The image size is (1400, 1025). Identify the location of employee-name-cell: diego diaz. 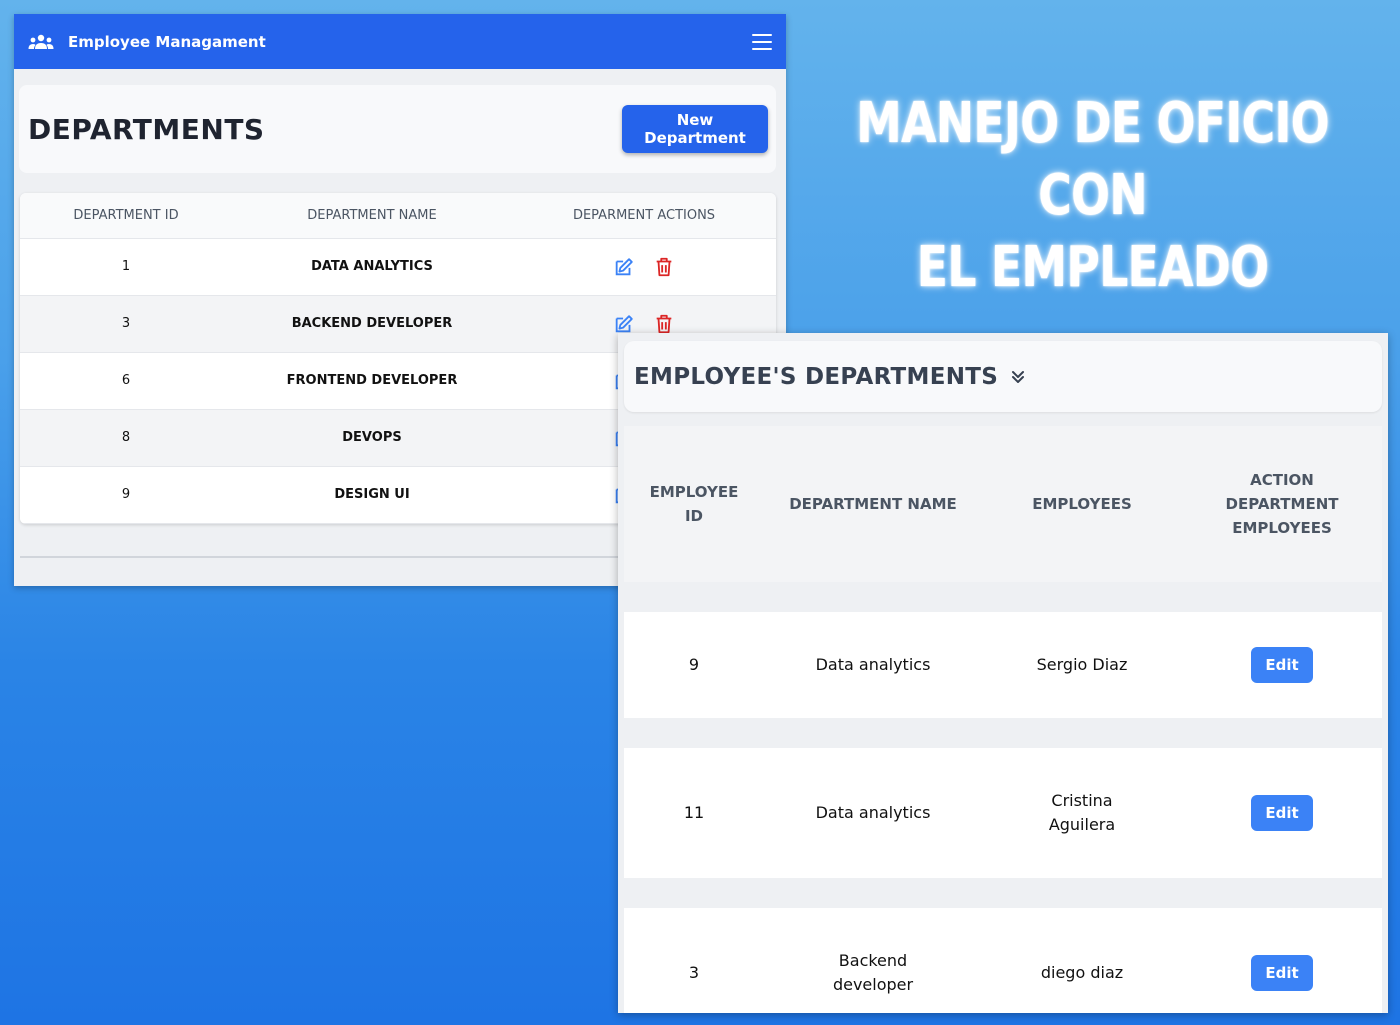
(1082, 960).